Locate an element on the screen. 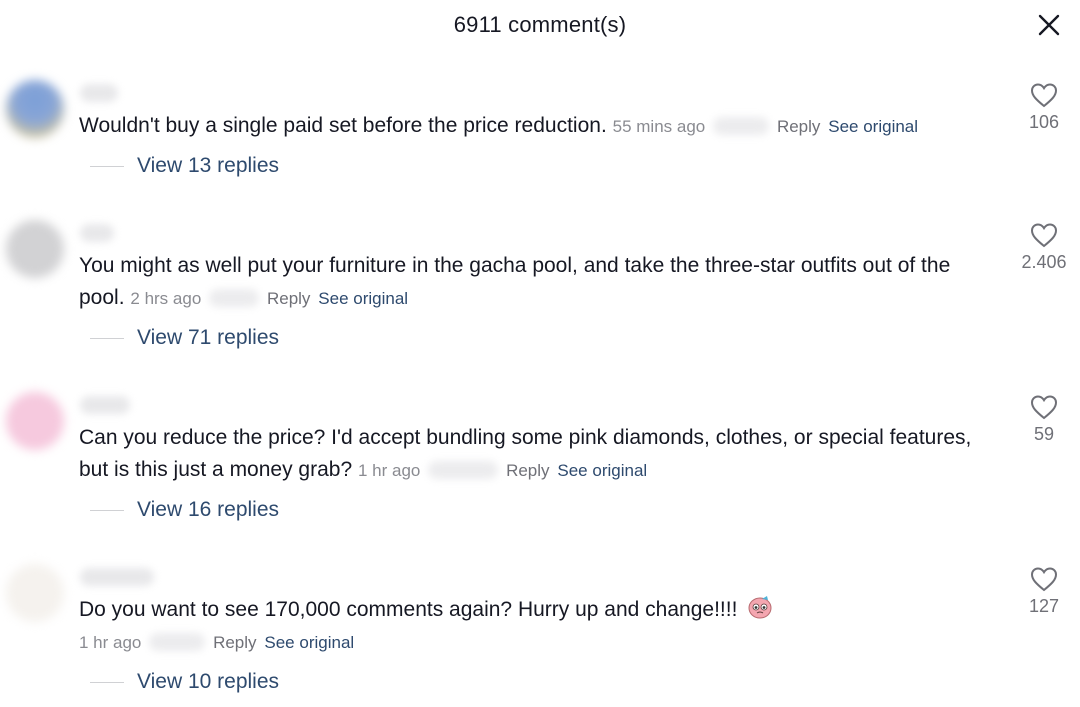 This screenshot has width=1080, height=707. comment-count-title: 6911 comment(s) is located at coordinates (540, 24).